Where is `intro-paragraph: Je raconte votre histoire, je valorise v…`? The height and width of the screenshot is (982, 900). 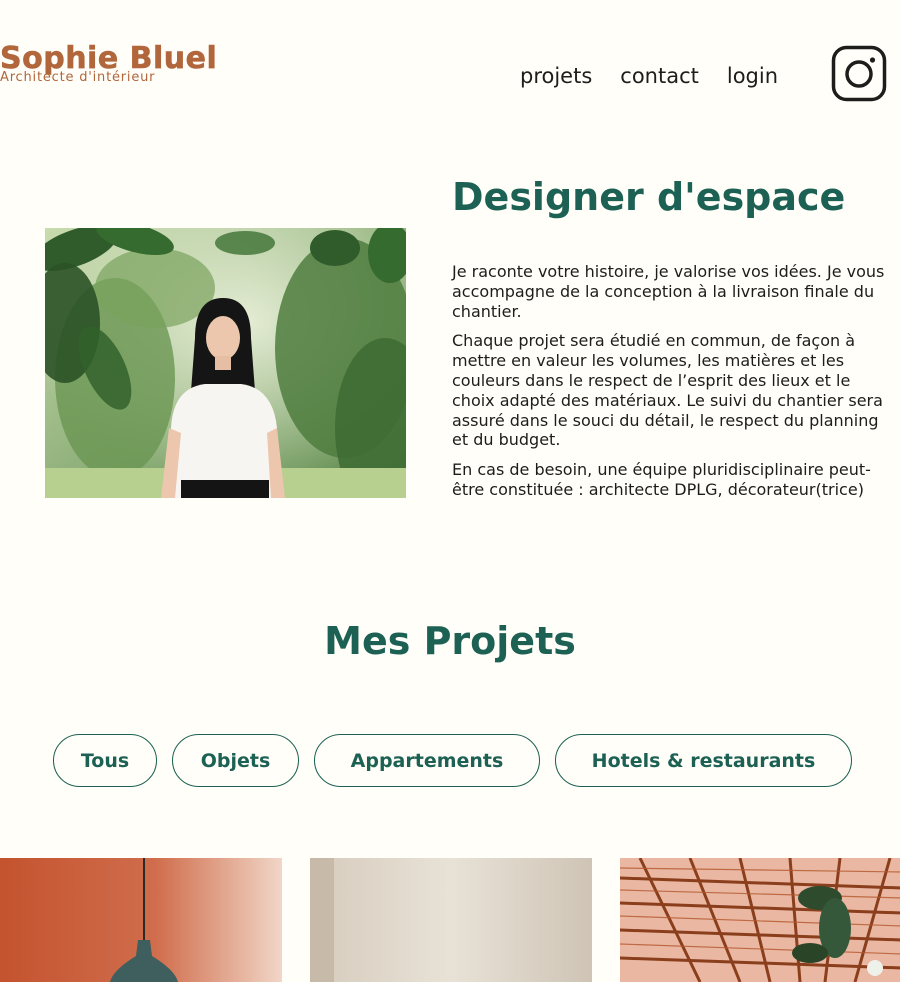 intro-paragraph: Je raconte votre histoire, je valorise v… is located at coordinates (668, 291).